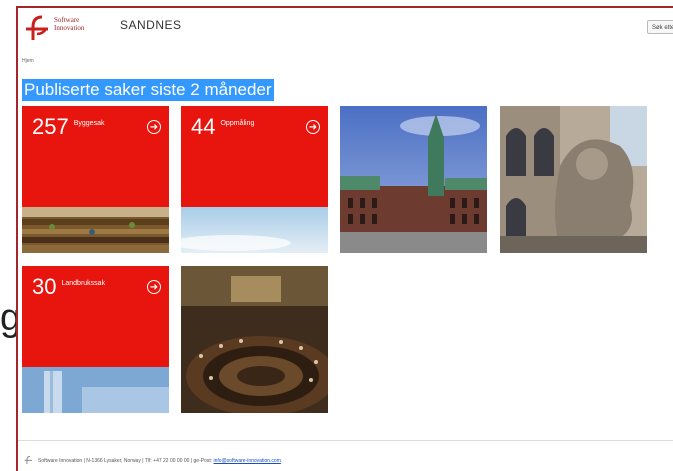 This screenshot has height=471, width=673. Describe the element at coordinates (50, 126) in the screenshot. I see `tile-count: 257` at that location.